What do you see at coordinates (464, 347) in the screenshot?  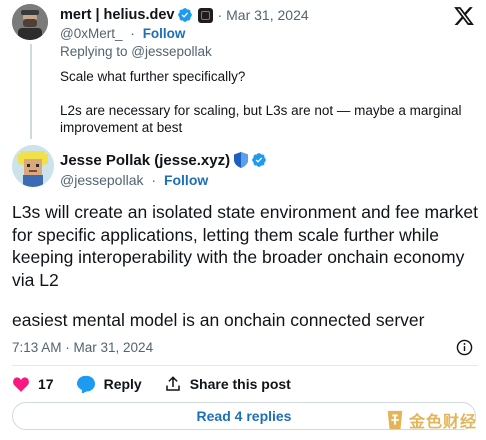 I see `info-icon` at bounding box center [464, 347].